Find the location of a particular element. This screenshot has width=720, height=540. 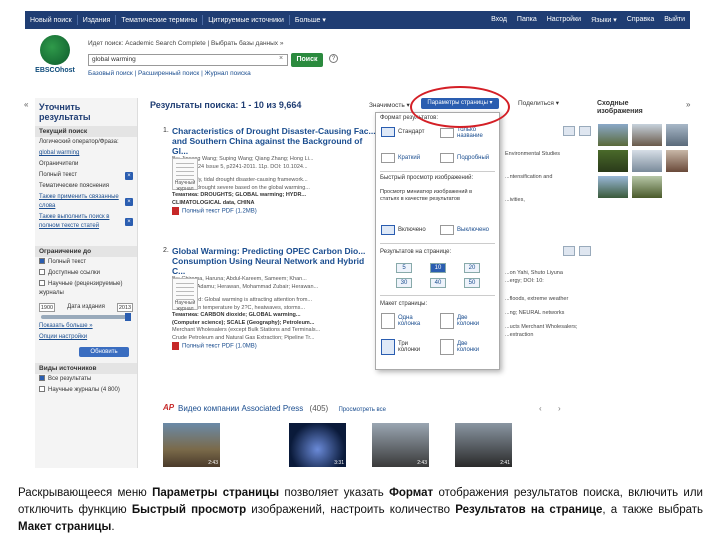

search-button: Поиск is located at coordinates (307, 60).